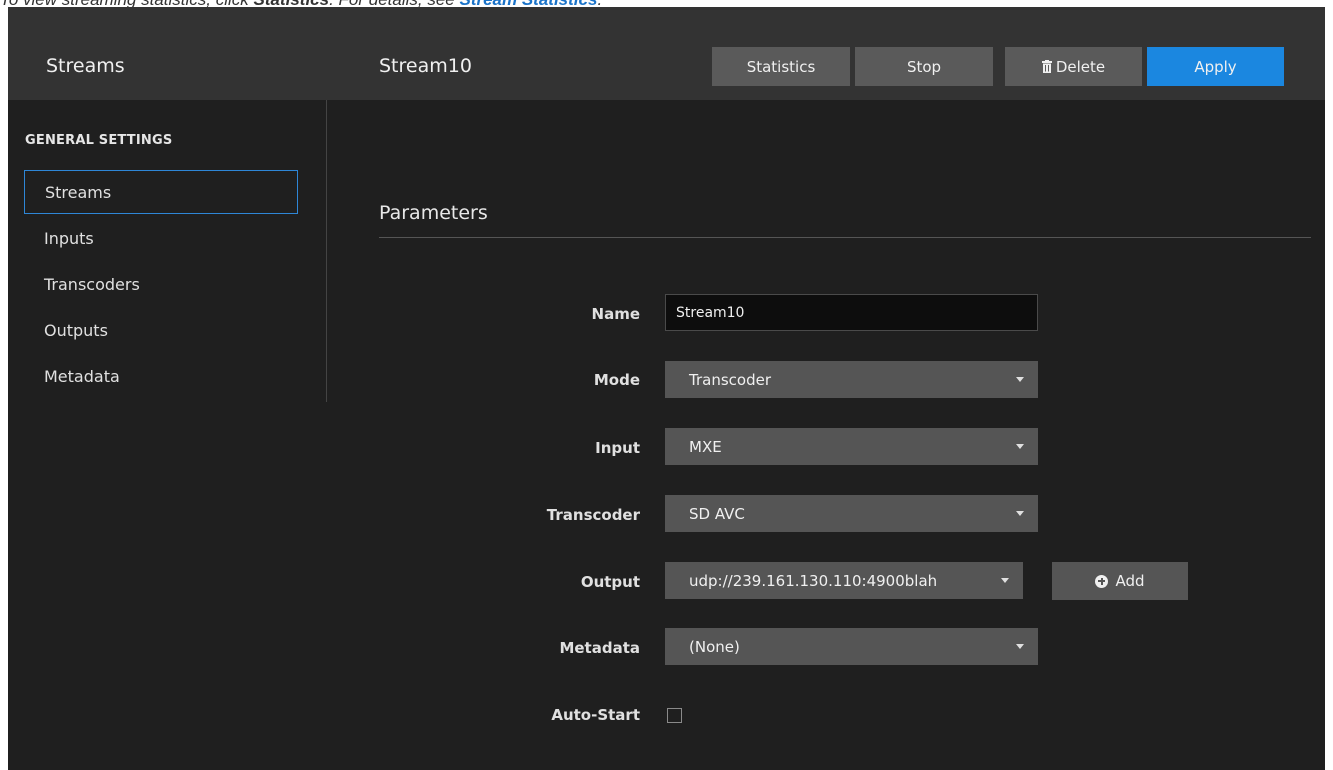  Describe the element at coordinates (1130, 581) in the screenshot. I see `add-label: Add` at that location.